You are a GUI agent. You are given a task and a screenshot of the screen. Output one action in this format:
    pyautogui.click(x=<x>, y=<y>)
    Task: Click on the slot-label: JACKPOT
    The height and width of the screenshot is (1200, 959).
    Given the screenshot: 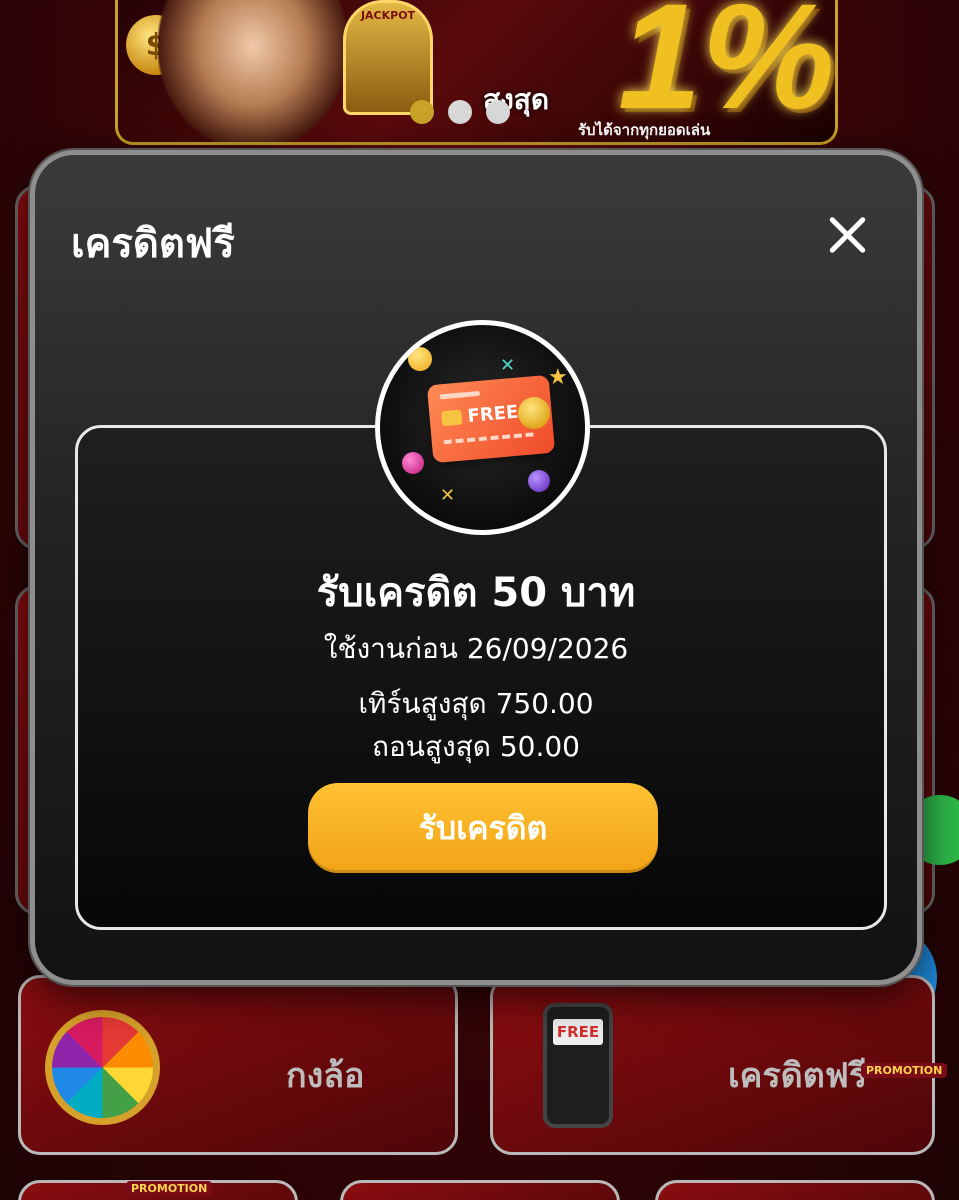 What is the action you would take?
    pyautogui.click(x=388, y=15)
    